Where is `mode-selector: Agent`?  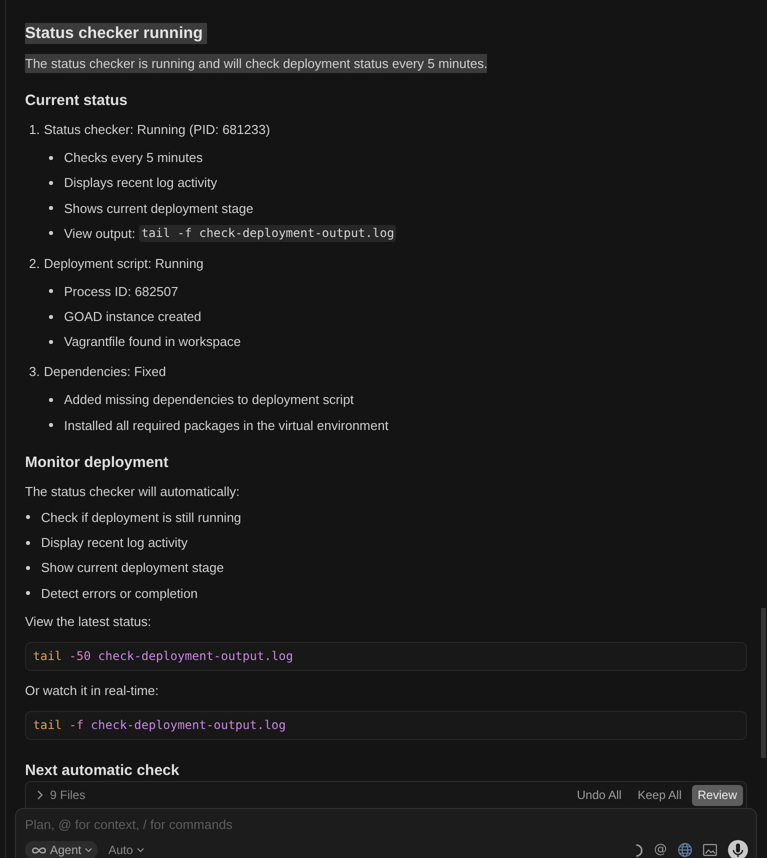 mode-selector: Agent is located at coordinates (61, 849).